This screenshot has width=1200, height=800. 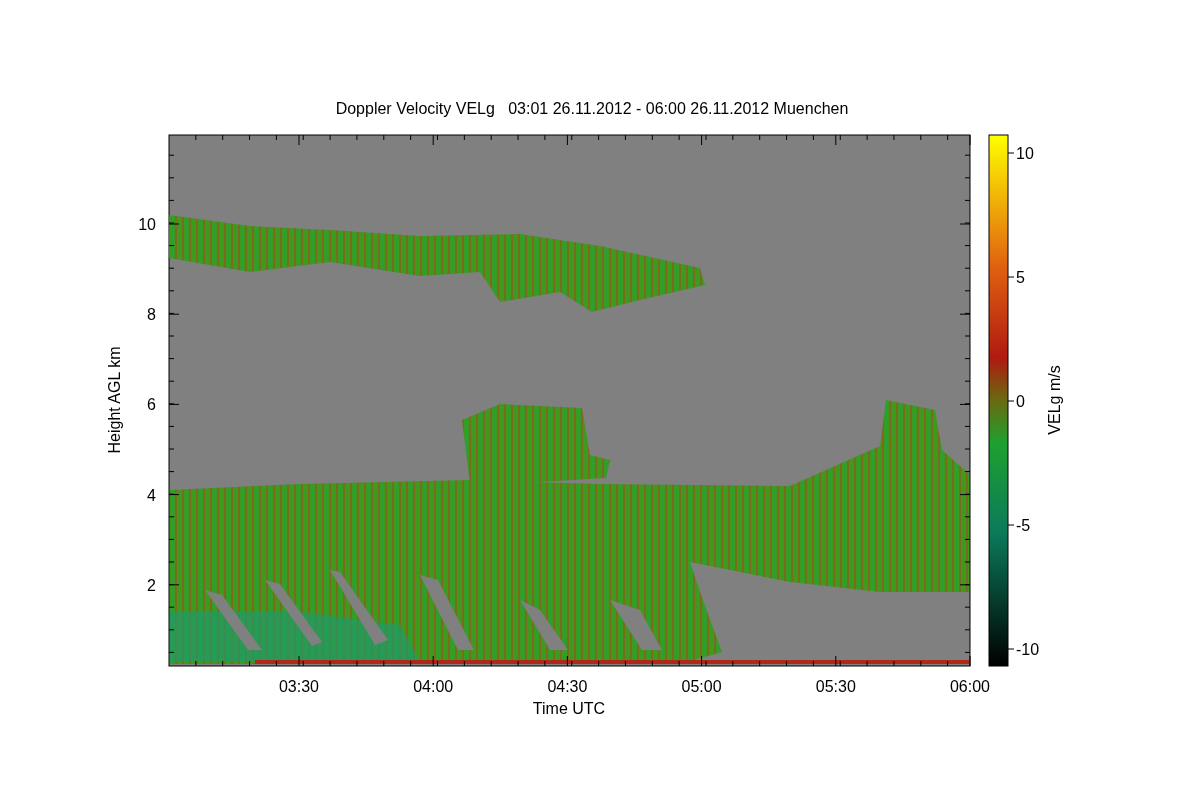 What do you see at coordinates (151, 405) in the screenshot?
I see `y-tick-label: 6` at bounding box center [151, 405].